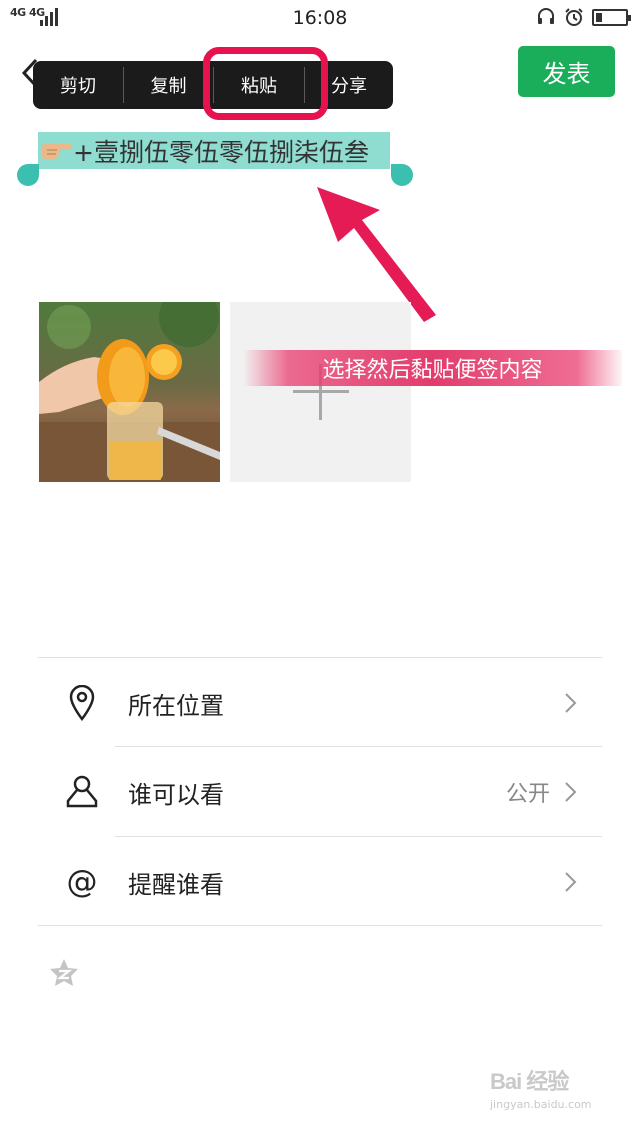 The width and height of the screenshot is (640, 1138). I want to click on status-bar: 4G 4G 16:08, so click(320, 18).